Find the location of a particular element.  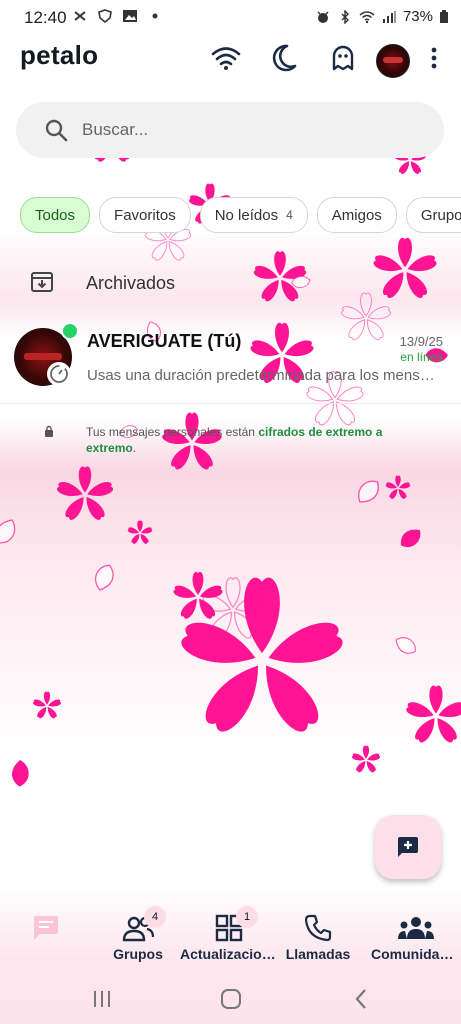

chip-count: 4 is located at coordinates (289, 215).